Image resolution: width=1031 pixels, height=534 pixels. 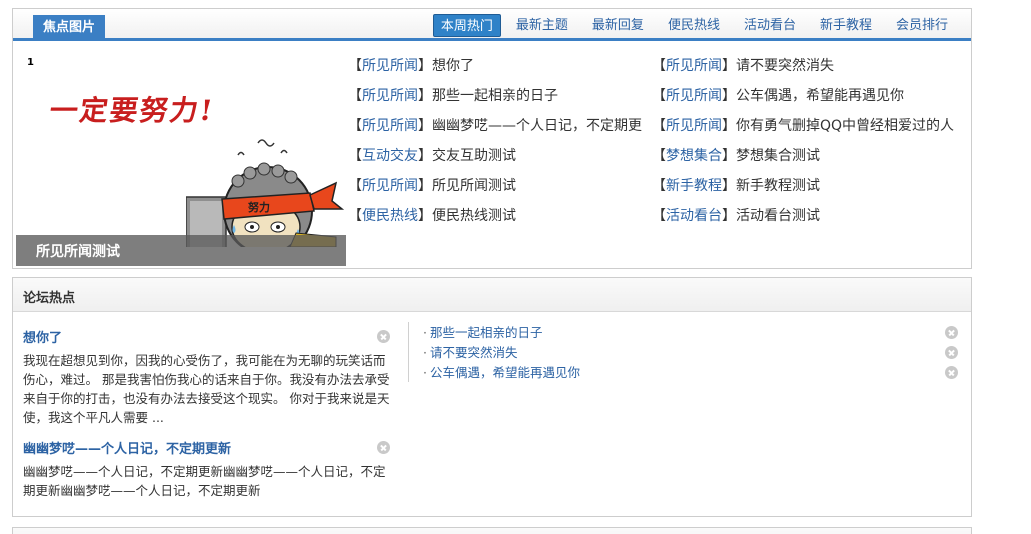 What do you see at coordinates (390, 216) in the screenshot?
I see `category-link: 便民热线` at bounding box center [390, 216].